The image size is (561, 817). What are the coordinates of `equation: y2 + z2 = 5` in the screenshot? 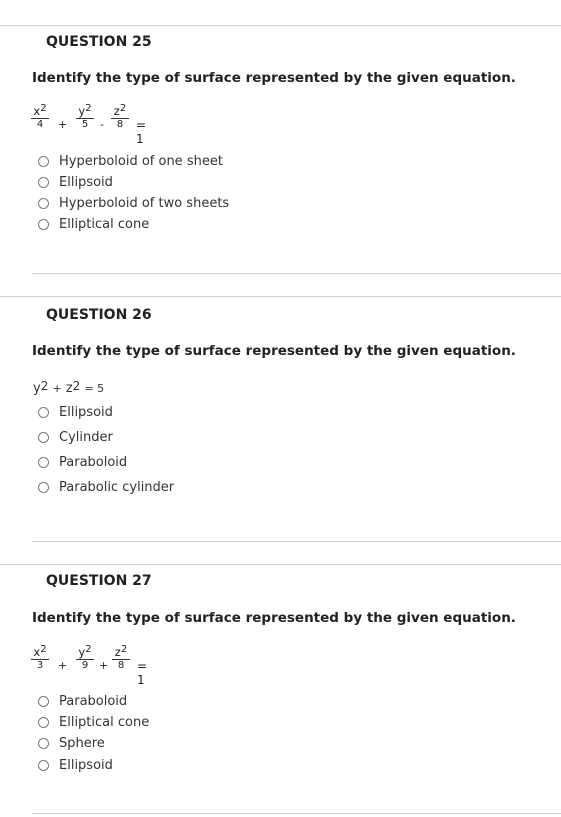 It's located at (69, 387).